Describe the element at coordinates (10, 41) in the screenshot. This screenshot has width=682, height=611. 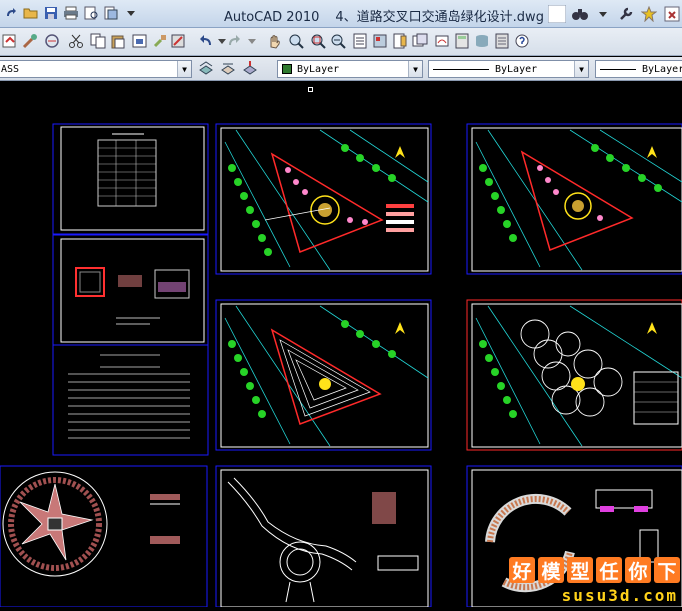
I see `new-layer-icon` at that location.